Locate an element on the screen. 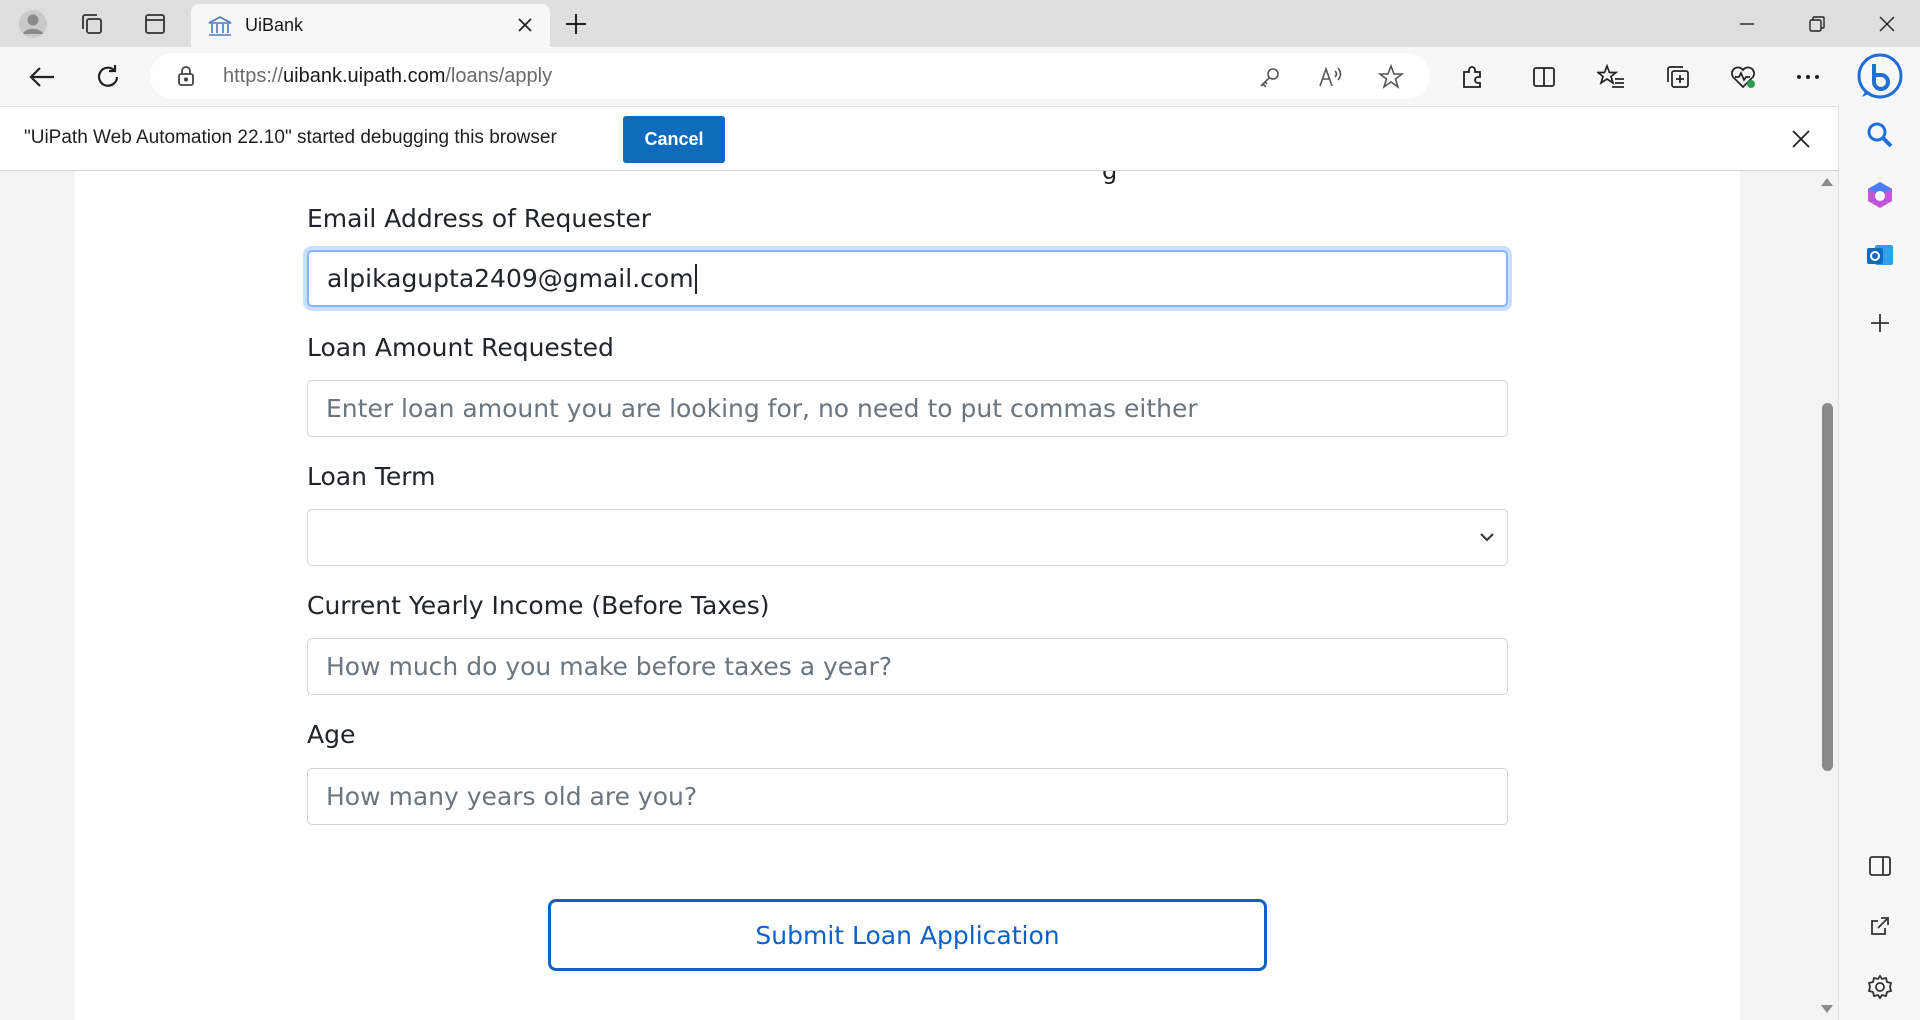 Image resolution: width=1920 pixels, height=1020 pixels. collections-icon is located at coordinates (1678, 77).